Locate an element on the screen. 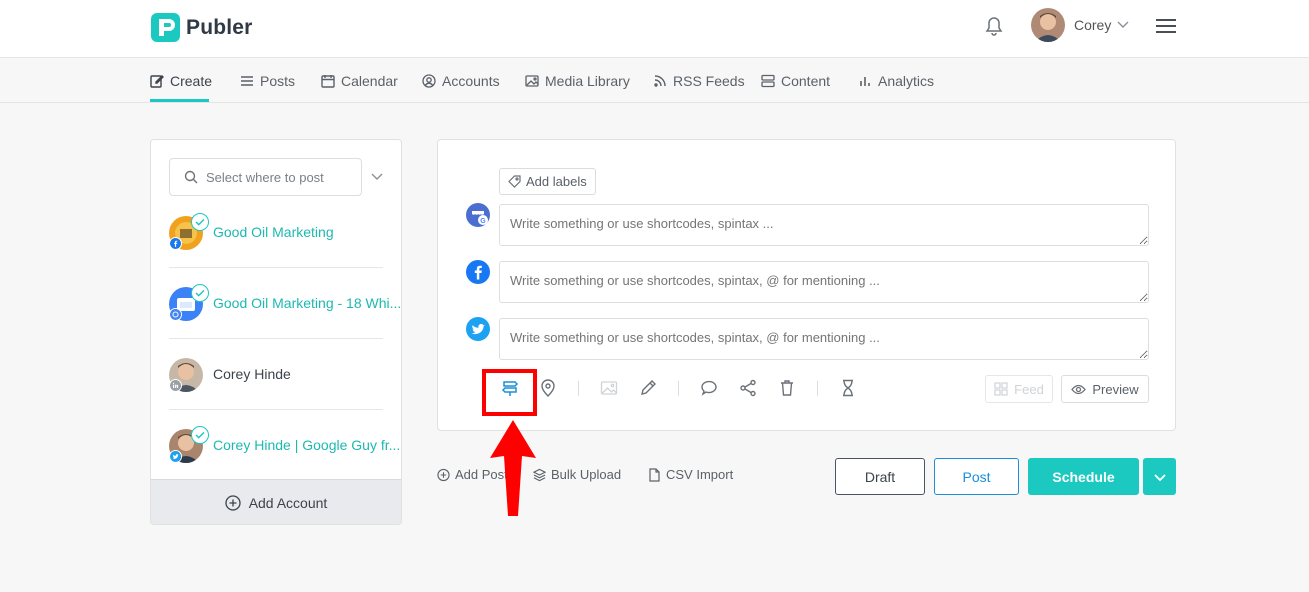 The height and width of the screenshot is (592, 1309). grid-icon is located at coordinates (1001, 389).